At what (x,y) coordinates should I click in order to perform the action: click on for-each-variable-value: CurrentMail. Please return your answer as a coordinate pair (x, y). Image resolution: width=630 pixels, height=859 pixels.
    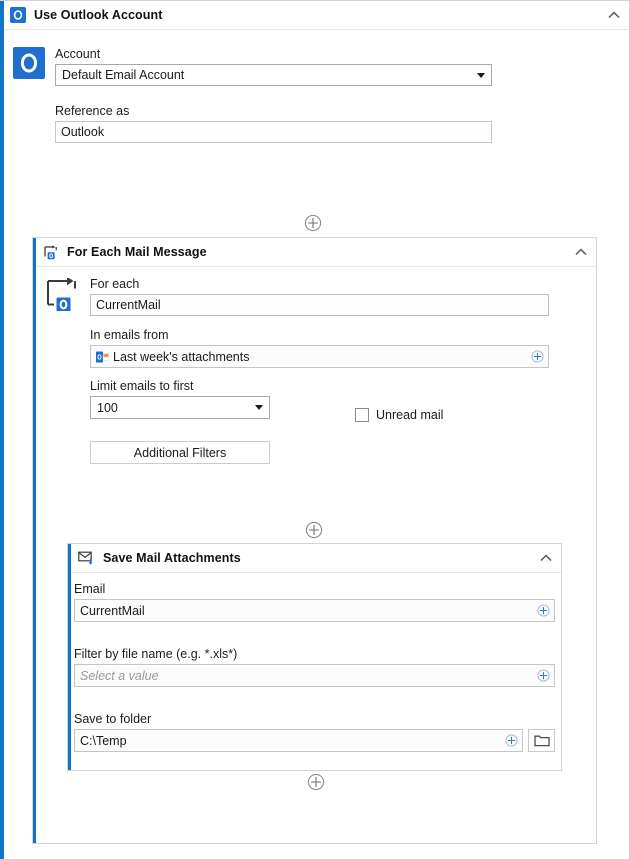
    Looking at the image, I should click on (128, 305).